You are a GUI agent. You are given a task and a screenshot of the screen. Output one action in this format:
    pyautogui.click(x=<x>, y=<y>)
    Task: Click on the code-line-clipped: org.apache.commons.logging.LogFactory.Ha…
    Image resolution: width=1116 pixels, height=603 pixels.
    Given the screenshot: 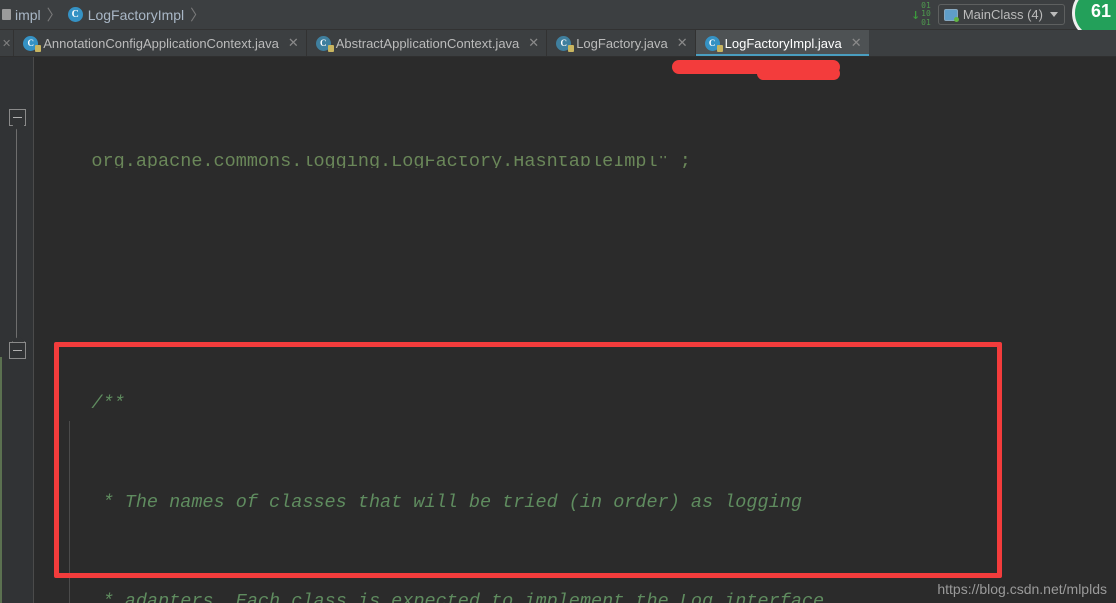 What is the action you would take?
    pyautogui.click(x=575, y=162)
    